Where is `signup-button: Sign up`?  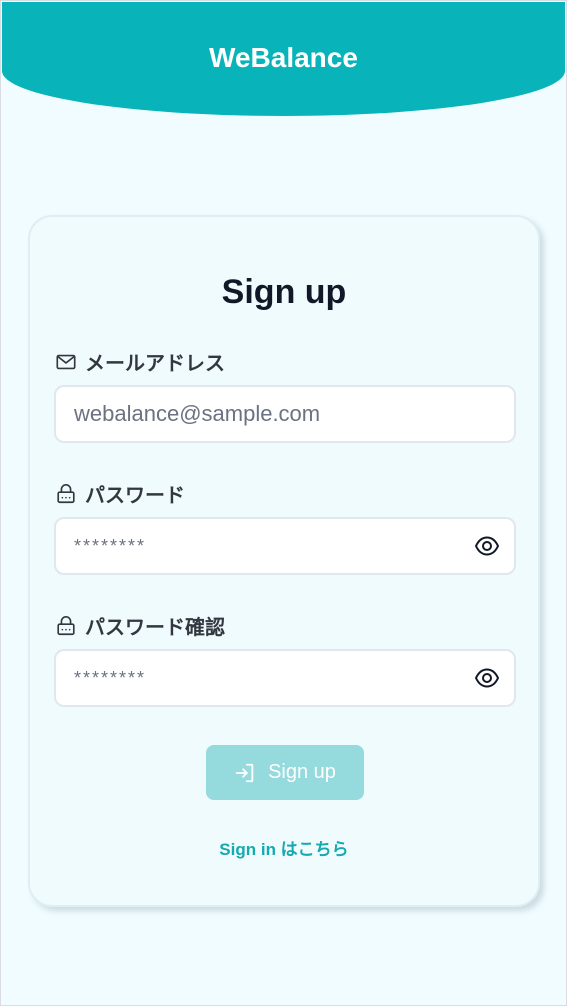
signup-button: Sign up is located at coordinates (285, 772).